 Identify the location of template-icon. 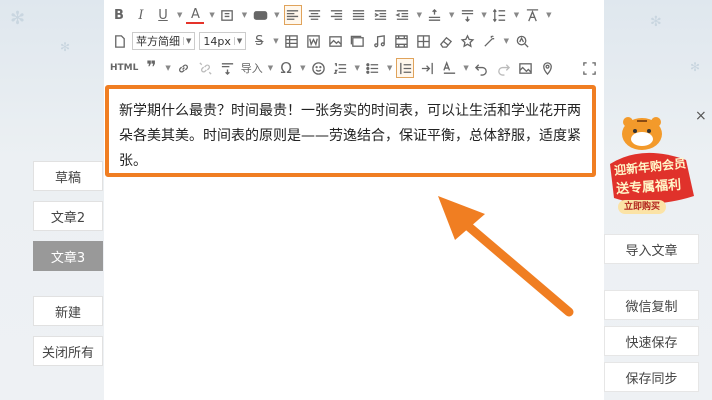
(424, 41).